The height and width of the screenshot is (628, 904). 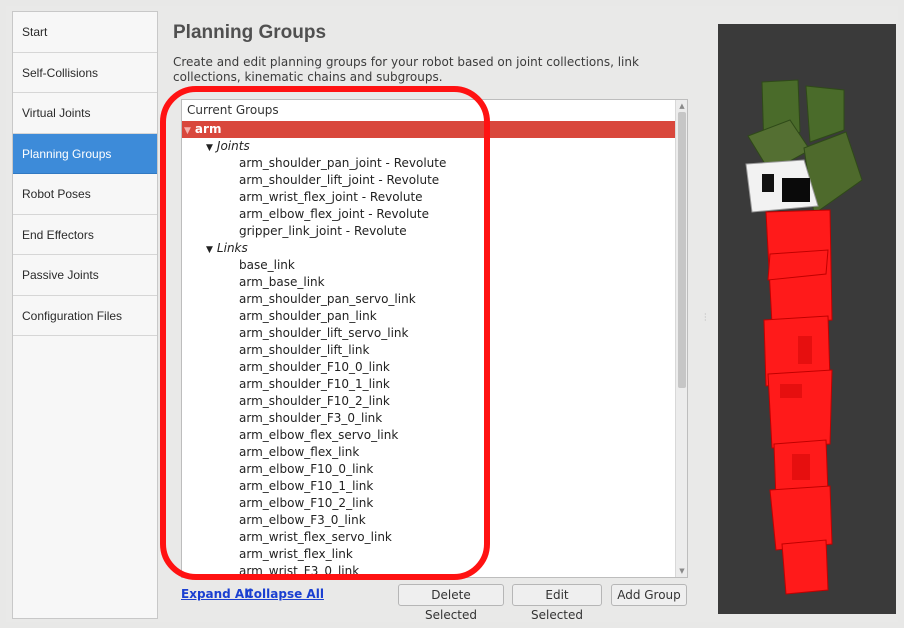 I want to click on tree-joint-item: gripper_link_joint - Revolute, so click(x=428, y=231).